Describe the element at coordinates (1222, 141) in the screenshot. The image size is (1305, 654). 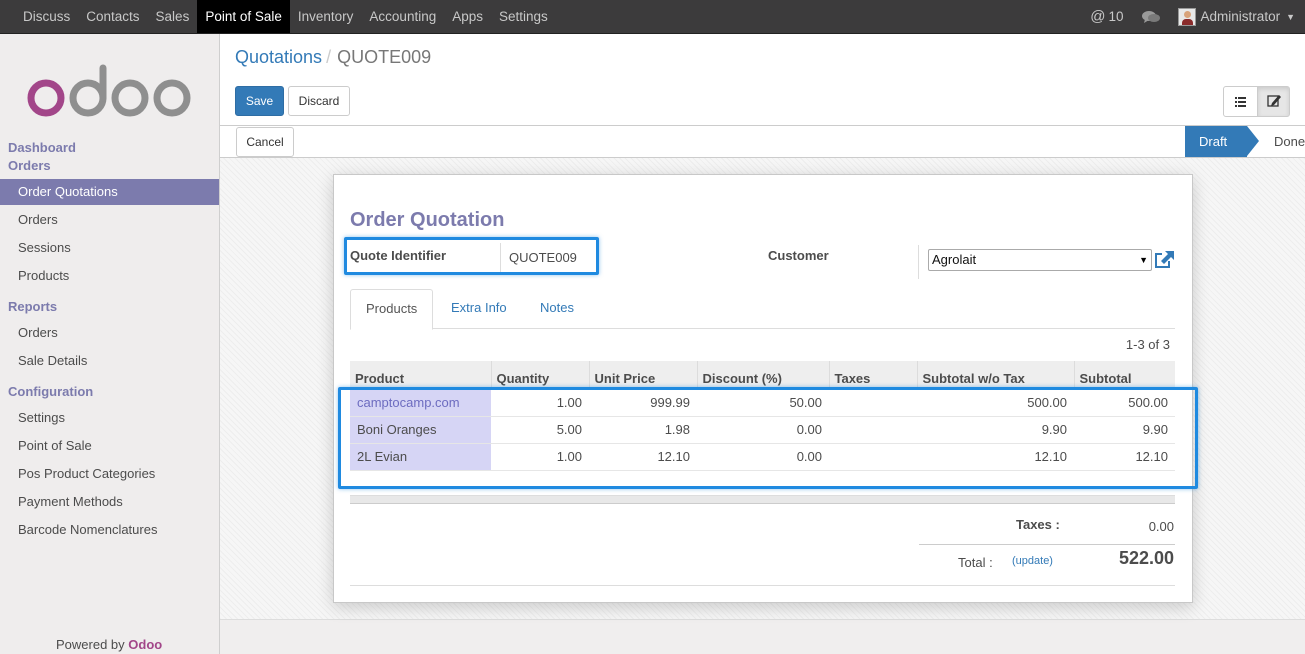
I see `stage-draft: Draft` at that location.